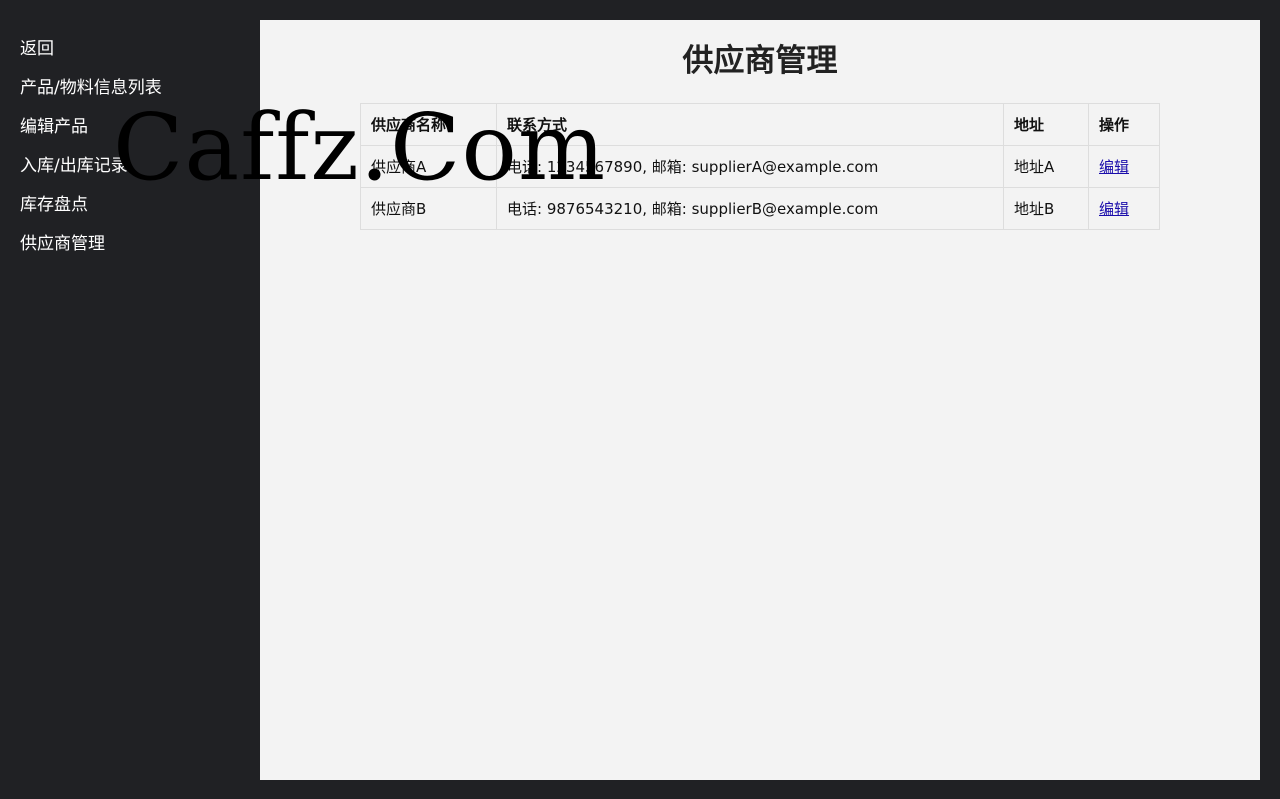 The width and height of the screenshot is (1280, 799). I want to click on page-title: 供应商管理, so click(760, 61).